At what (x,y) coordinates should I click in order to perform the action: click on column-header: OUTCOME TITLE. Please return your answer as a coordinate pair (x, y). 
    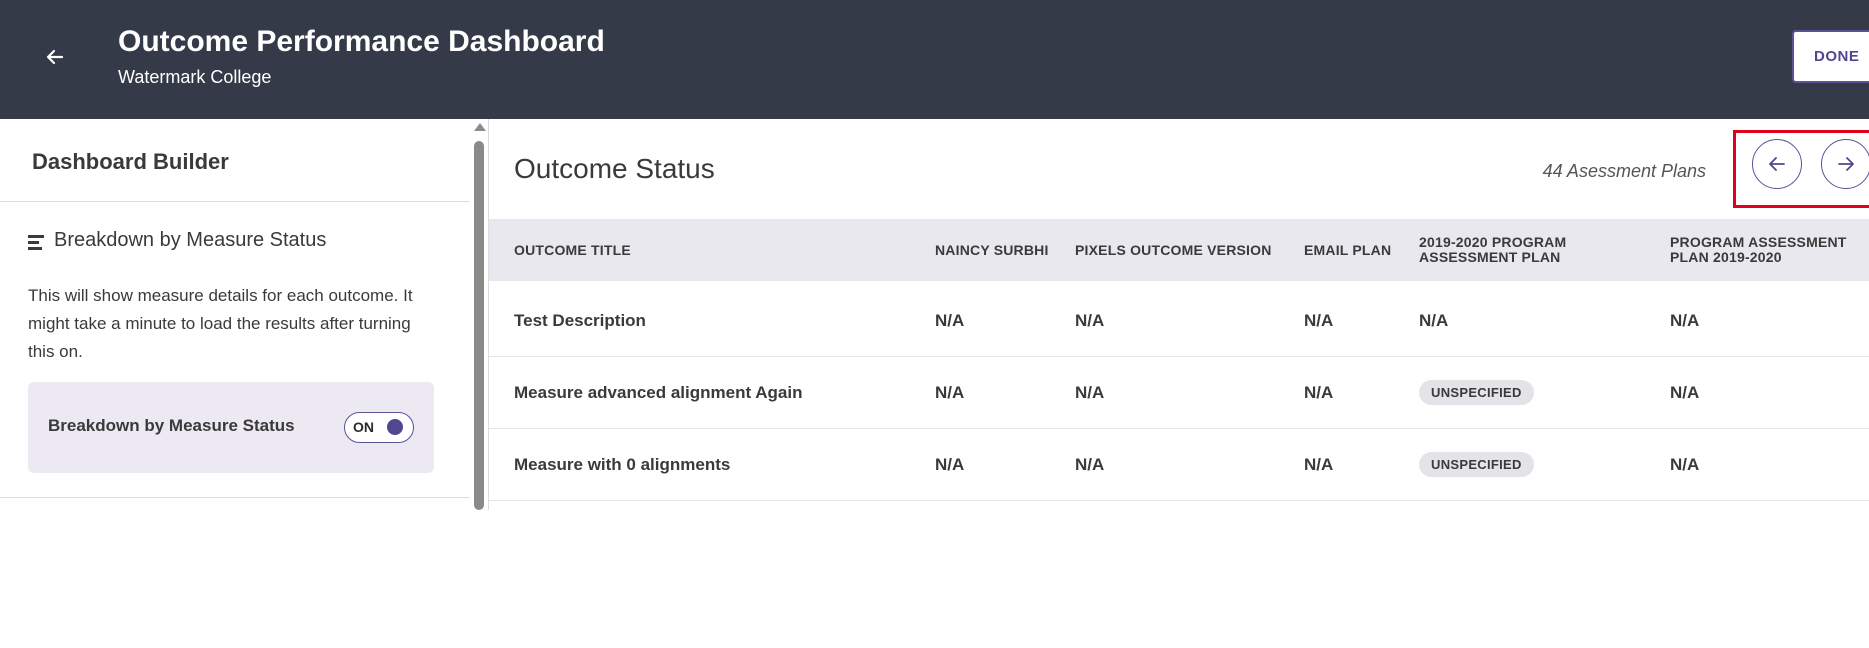
    Looking at the image, I should click on (572, 250).